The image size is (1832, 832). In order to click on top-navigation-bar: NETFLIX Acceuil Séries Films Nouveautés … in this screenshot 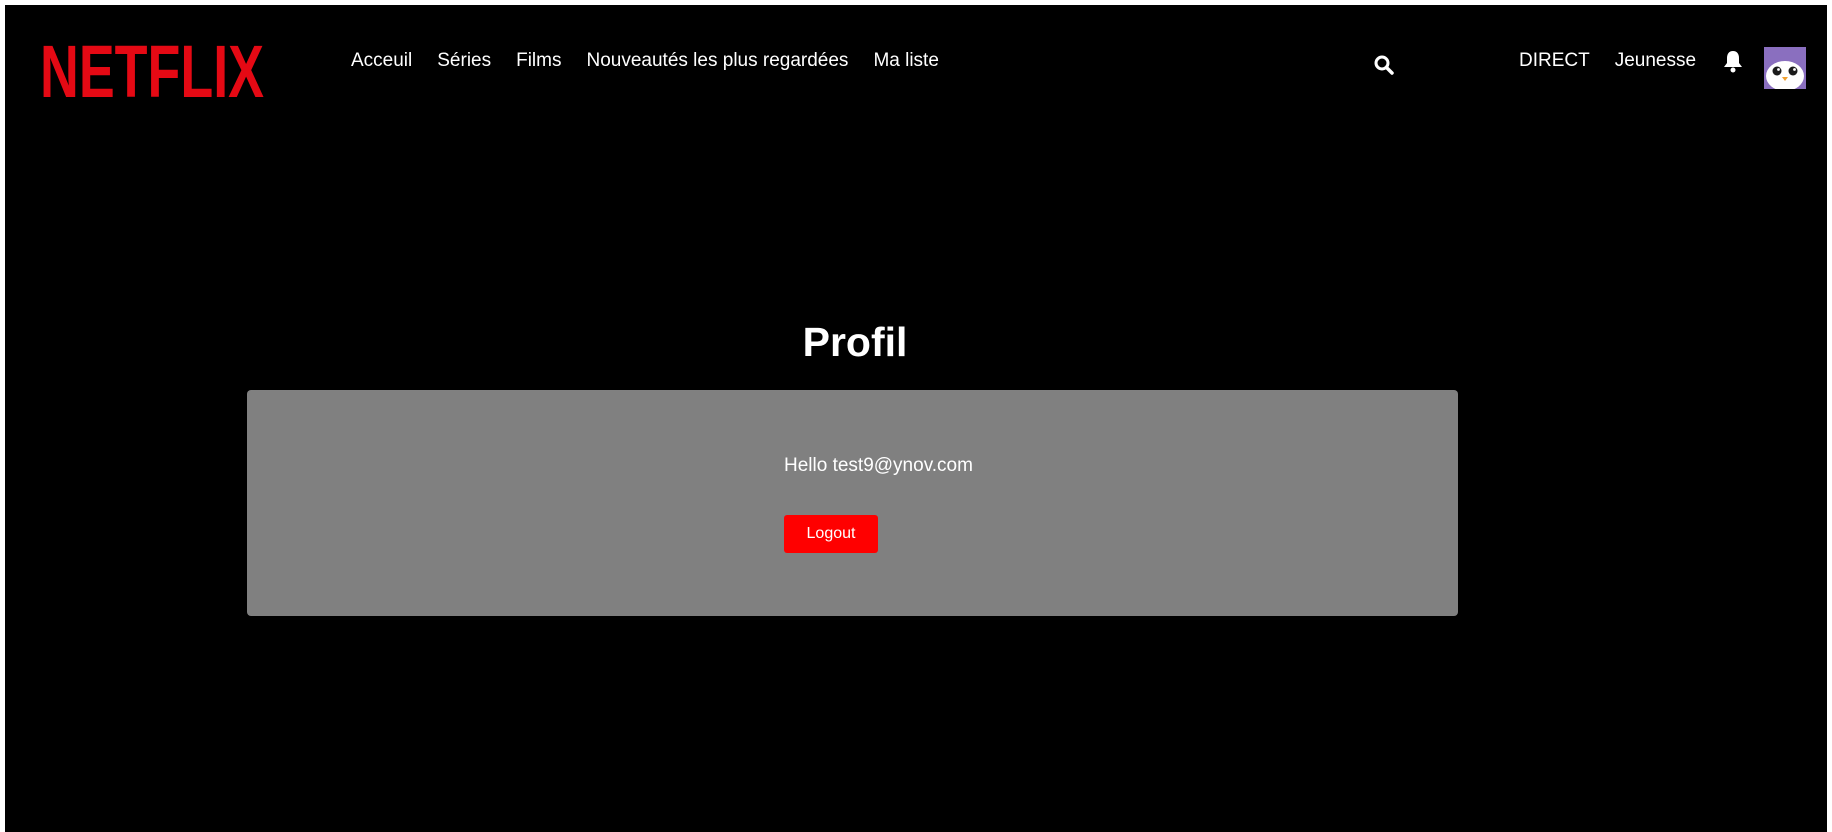, I will do `click(916, 60)`.